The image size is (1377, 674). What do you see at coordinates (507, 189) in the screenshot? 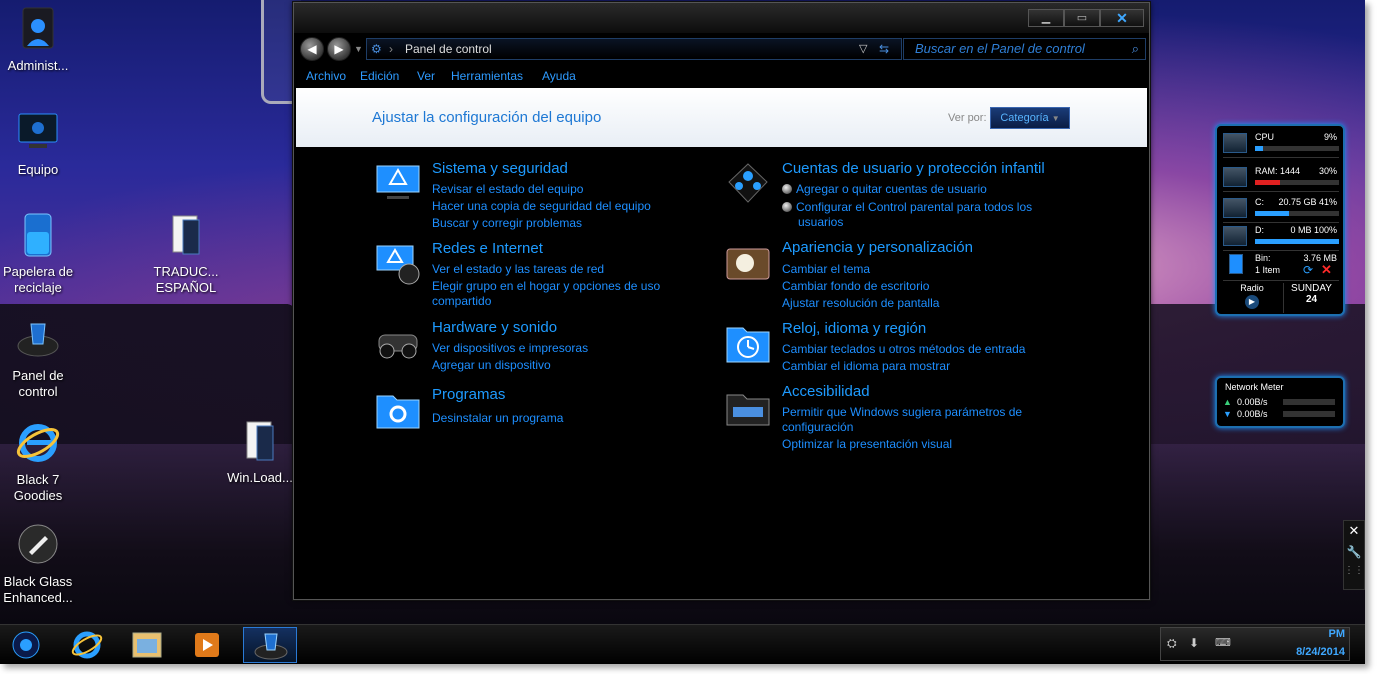
I see `link-check-status: Revisar el estado del equipo` at bounding box center [507, 189].